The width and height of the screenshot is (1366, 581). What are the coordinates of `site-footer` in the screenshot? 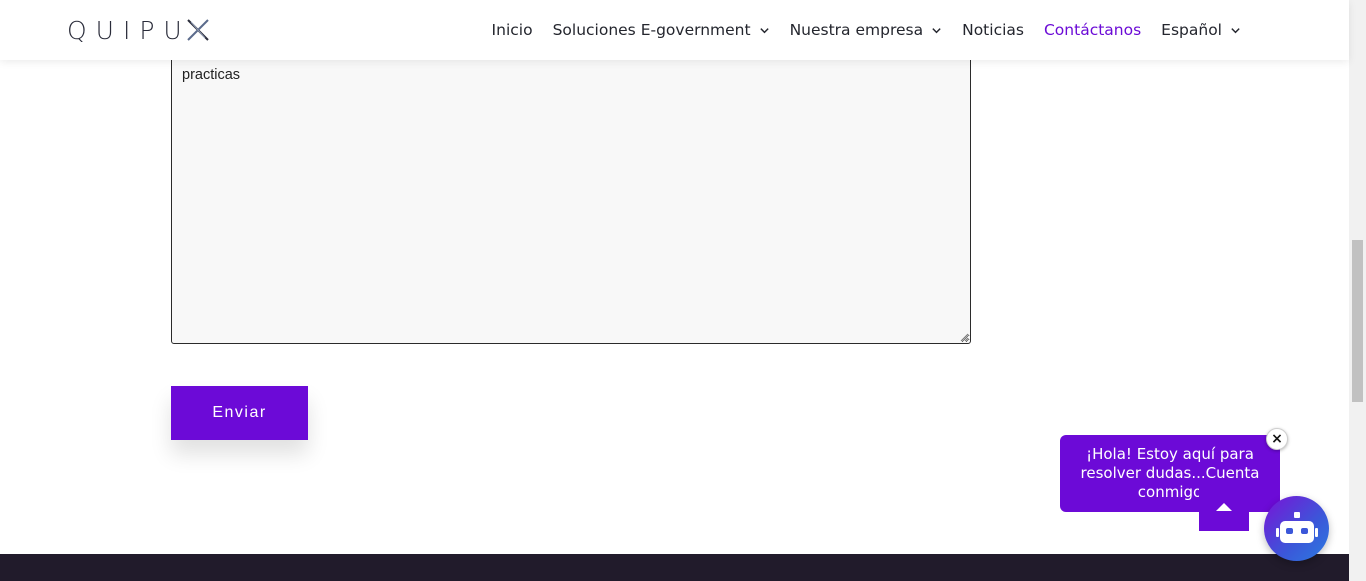 It's located at (674, 567).